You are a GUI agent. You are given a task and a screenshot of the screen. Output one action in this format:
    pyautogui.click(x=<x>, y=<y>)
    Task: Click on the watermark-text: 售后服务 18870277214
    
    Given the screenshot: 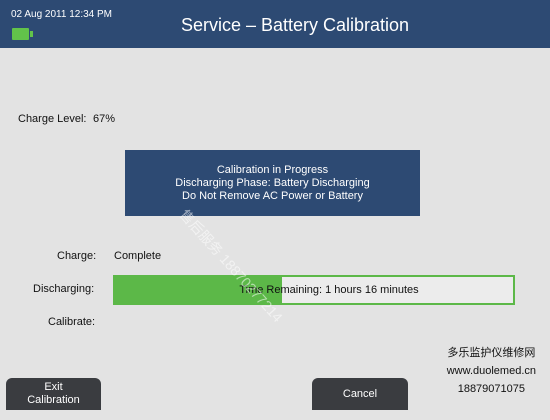 What is the action you would take?
    pyautogui.click(x=231, y=266)
    